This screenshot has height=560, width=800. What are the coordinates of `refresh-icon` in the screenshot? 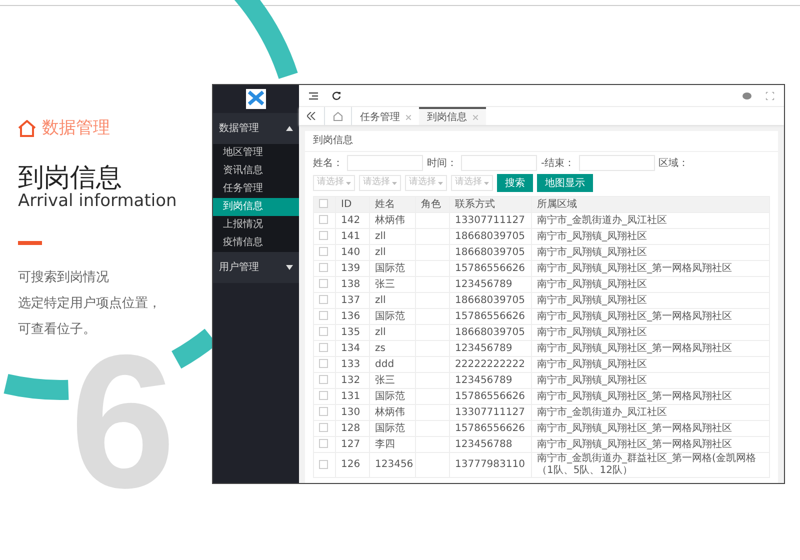 It's located at (336, 95).